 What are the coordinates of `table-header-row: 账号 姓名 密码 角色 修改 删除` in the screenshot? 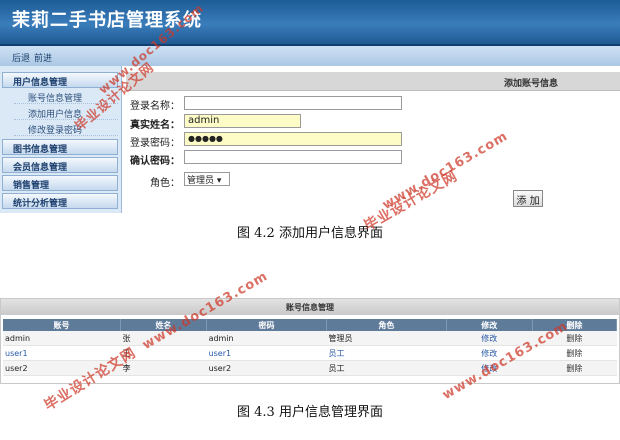 It's located at (310, 325).